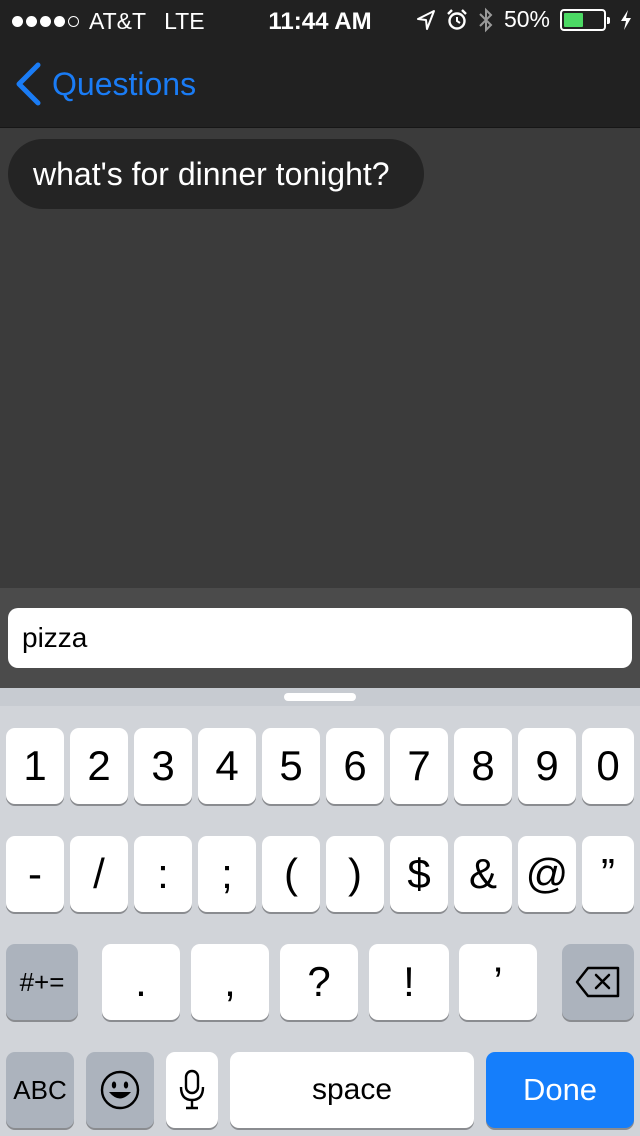  I want to click on key-apostrophe: ’, so click(498, 982).